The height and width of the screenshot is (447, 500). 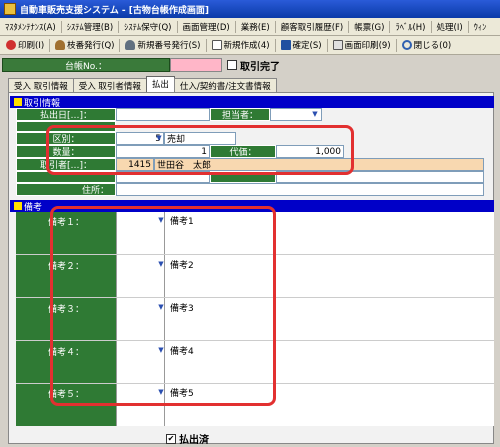 I want to click on paid-out-group: ✔ 払出済, so click(x=187, y=438).